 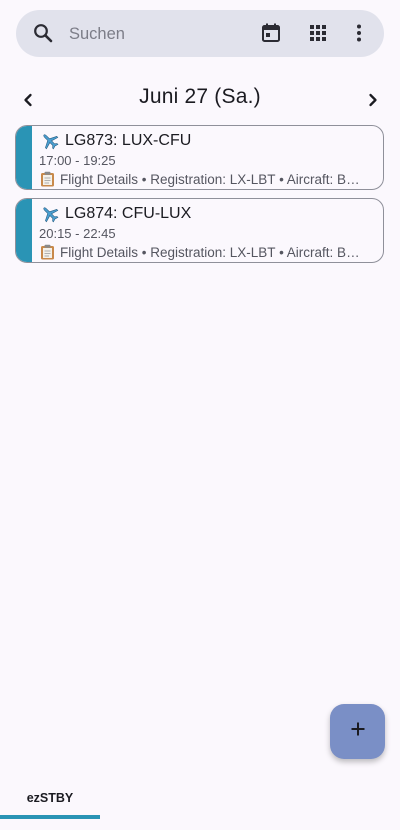 What do you see at coordinates (77, 233) in the screenshot?
I see `flight-time: 20:15 - 22:45` at bounding box center [77, 233].